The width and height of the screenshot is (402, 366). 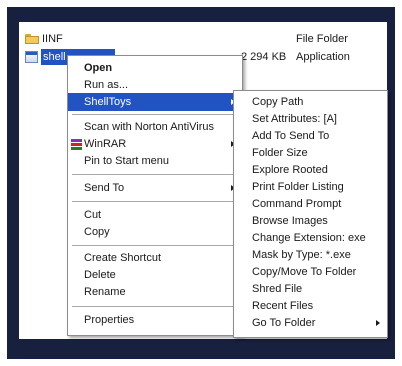 I want to click on menu-item-pin-start: Pin to Start menu, so click(x=155, y=161).